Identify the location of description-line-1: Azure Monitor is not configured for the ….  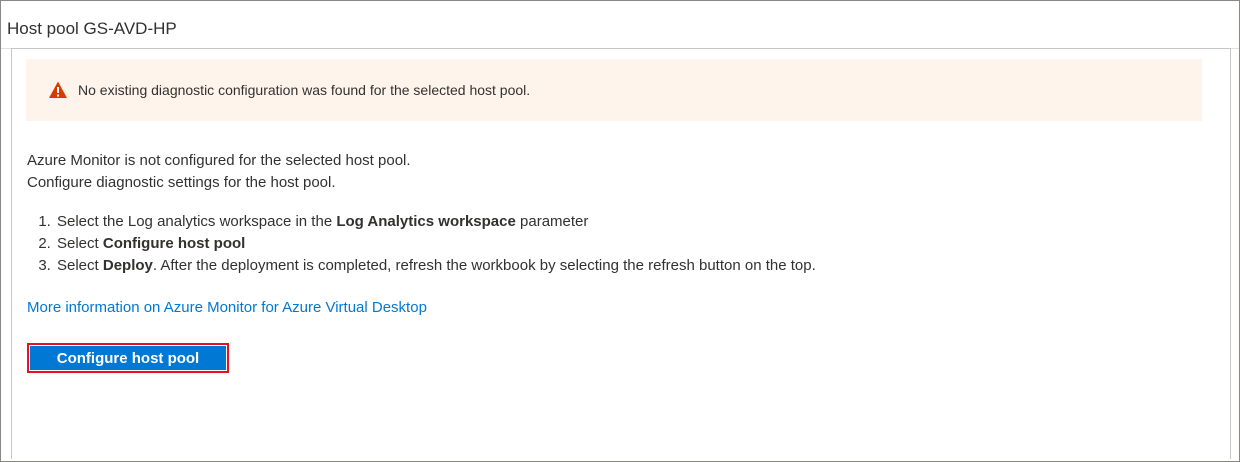
(219, 160).